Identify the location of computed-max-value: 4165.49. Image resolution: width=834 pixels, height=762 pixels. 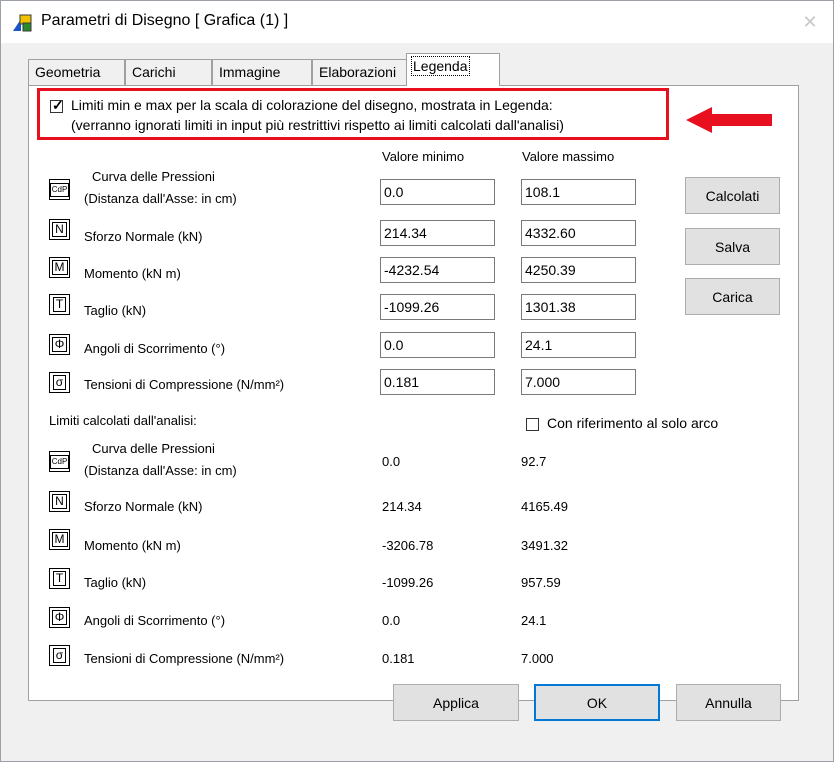
(544, 506).